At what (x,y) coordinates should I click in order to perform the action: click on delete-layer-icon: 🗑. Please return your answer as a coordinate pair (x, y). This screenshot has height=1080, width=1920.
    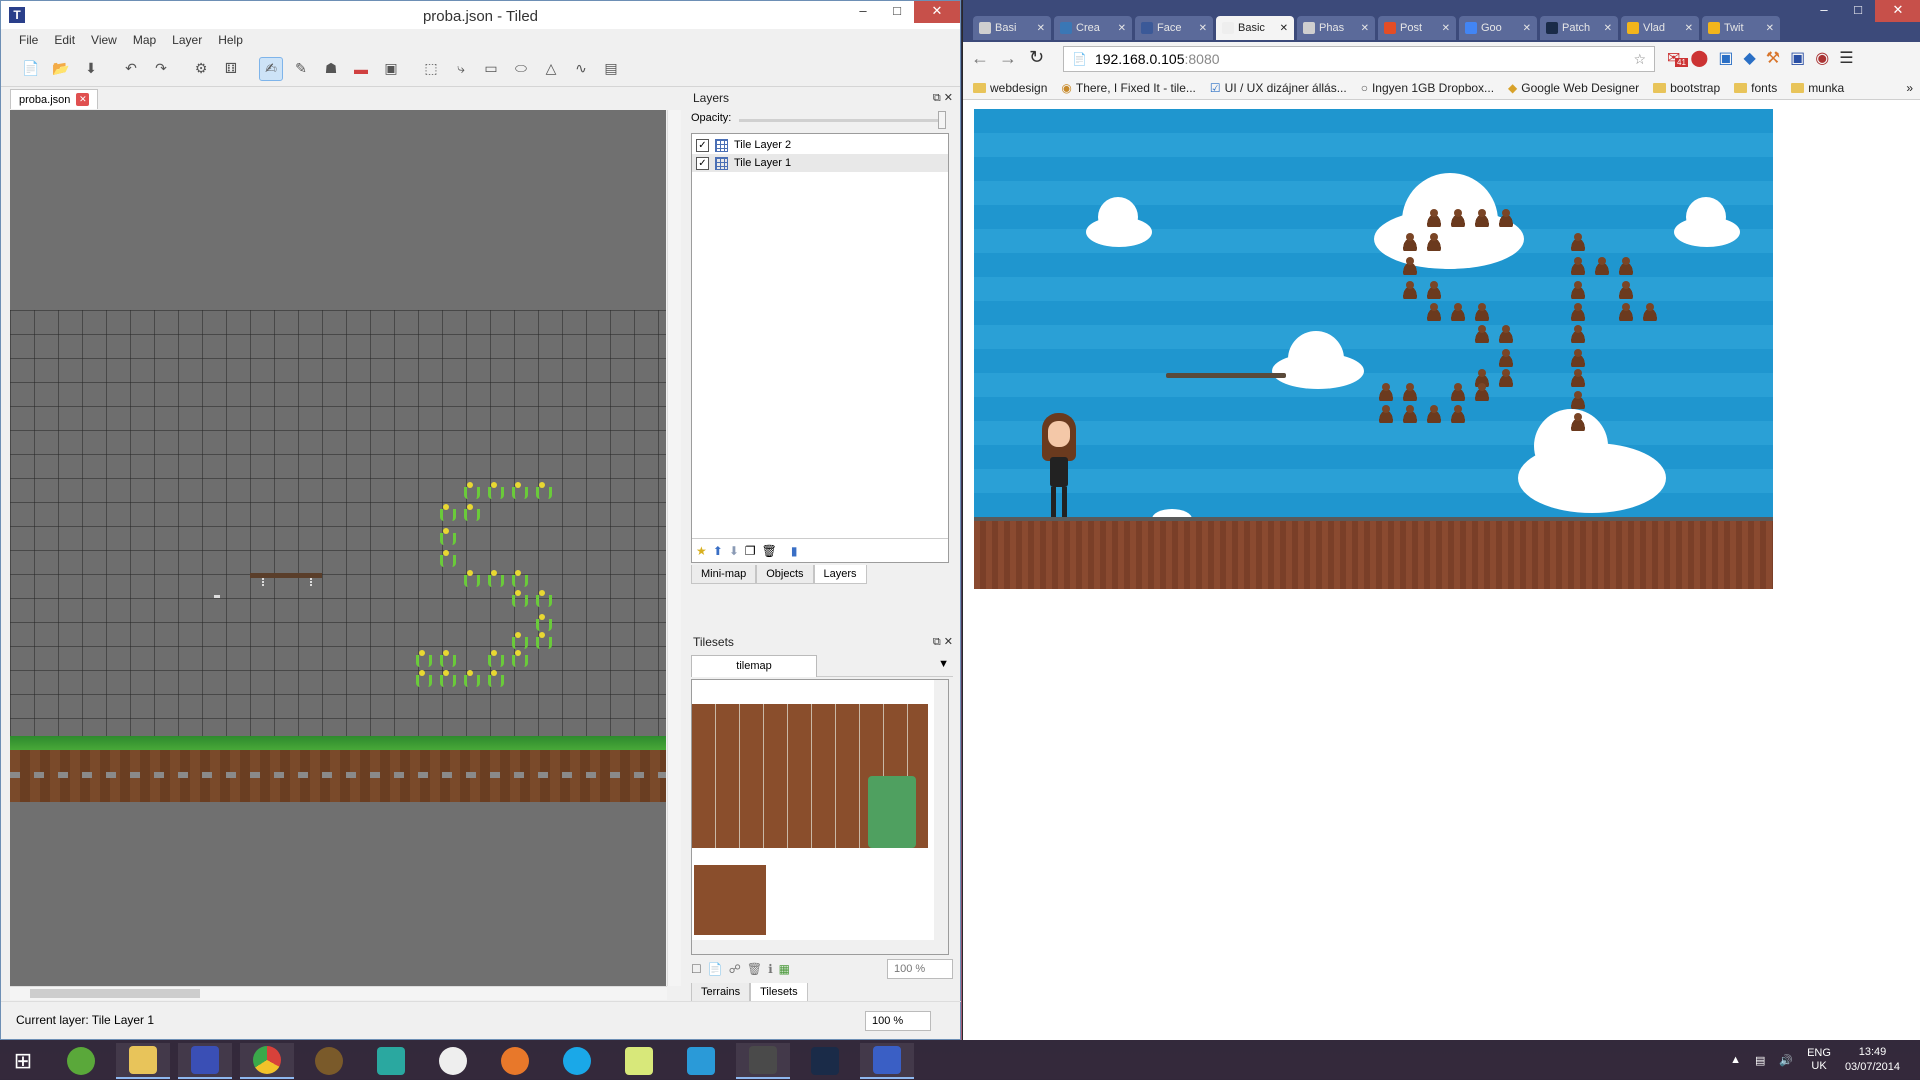
    Looking at the image, I should click on (769, 551).